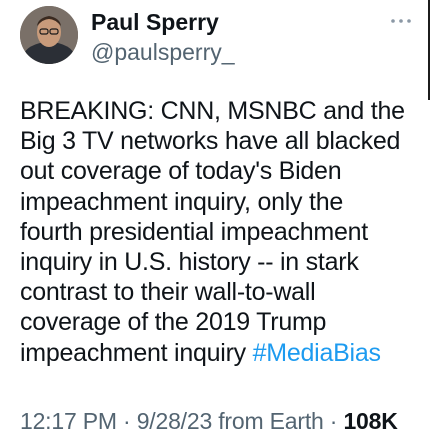  I want to click on tweet-meta: 12:17 PM · 9/28/23 from Earth · 108K, so click(209, 421).